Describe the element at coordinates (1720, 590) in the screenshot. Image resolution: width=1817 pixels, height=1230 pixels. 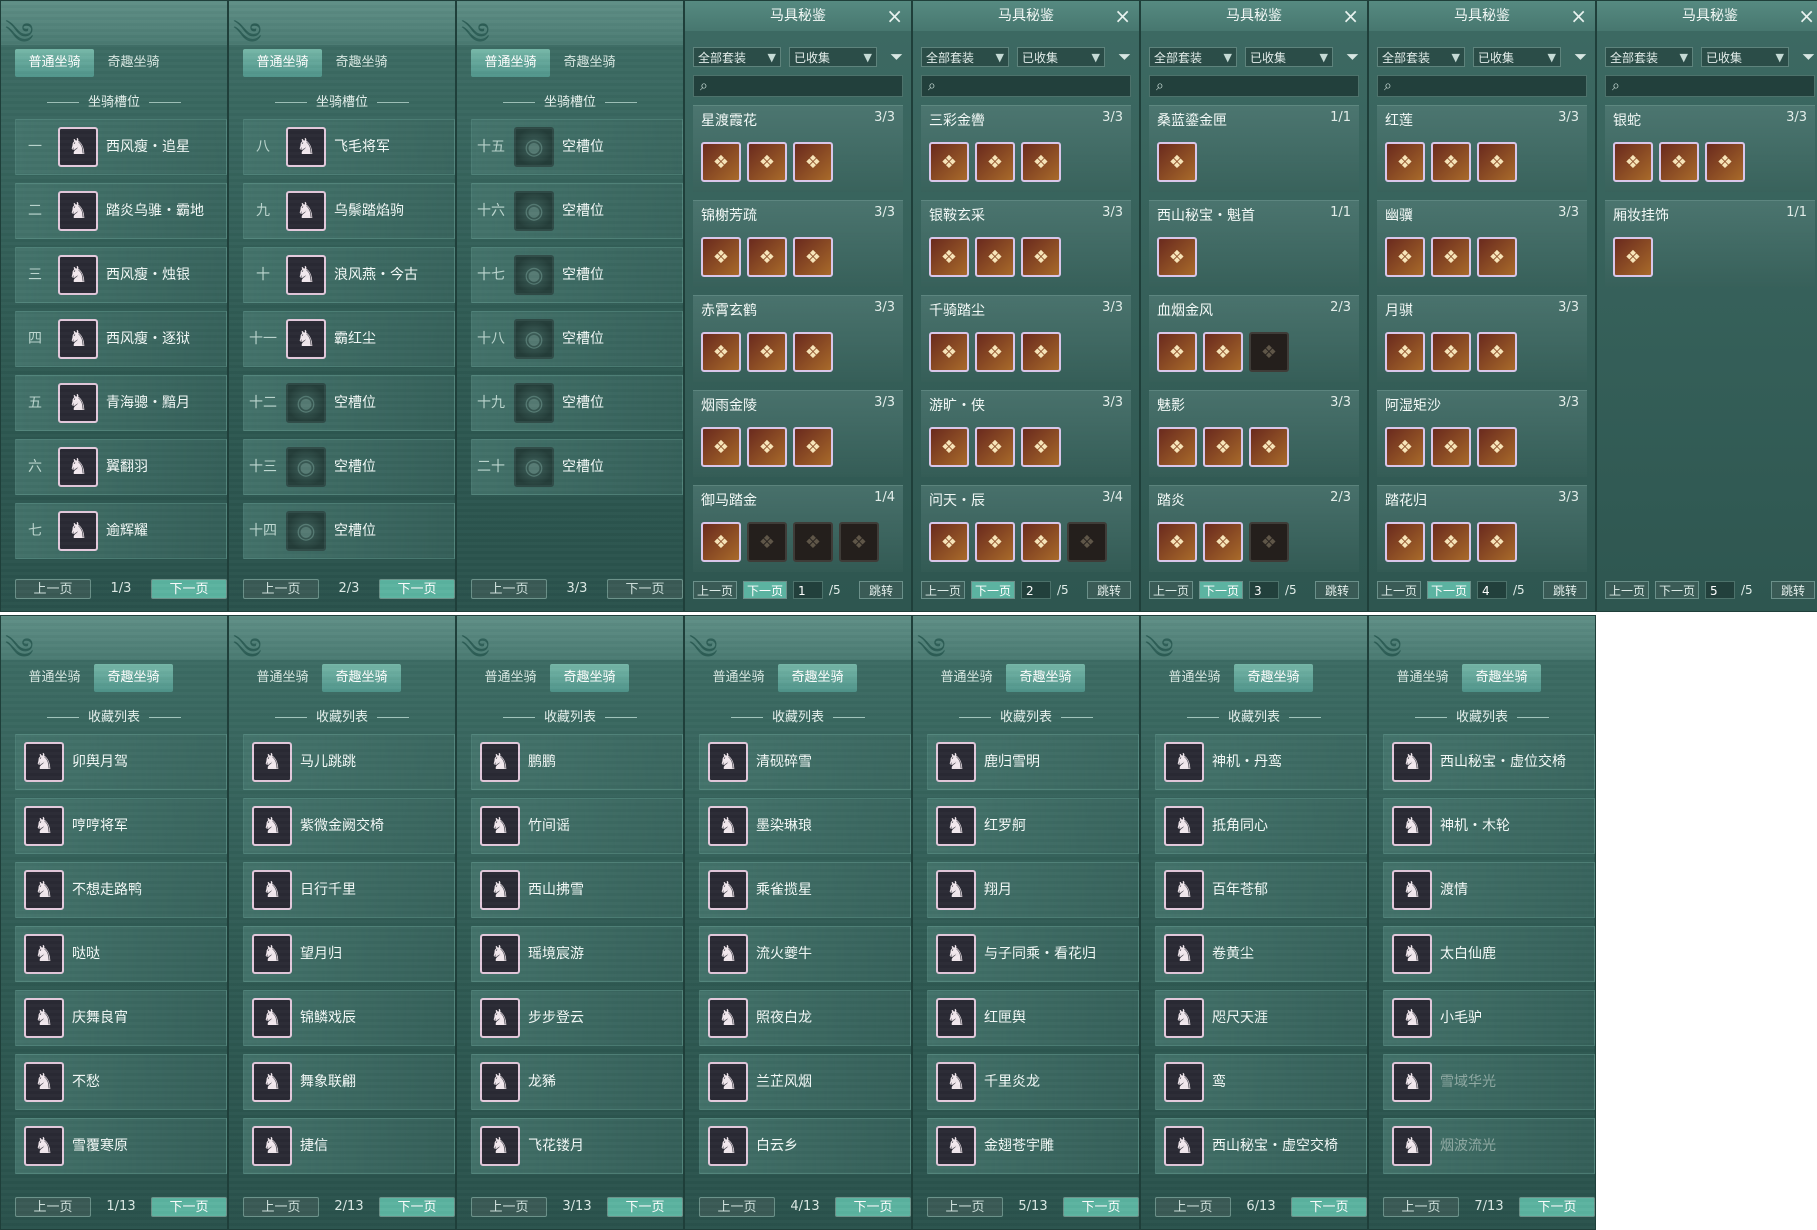
I see `page-number-input: 5` at that location.